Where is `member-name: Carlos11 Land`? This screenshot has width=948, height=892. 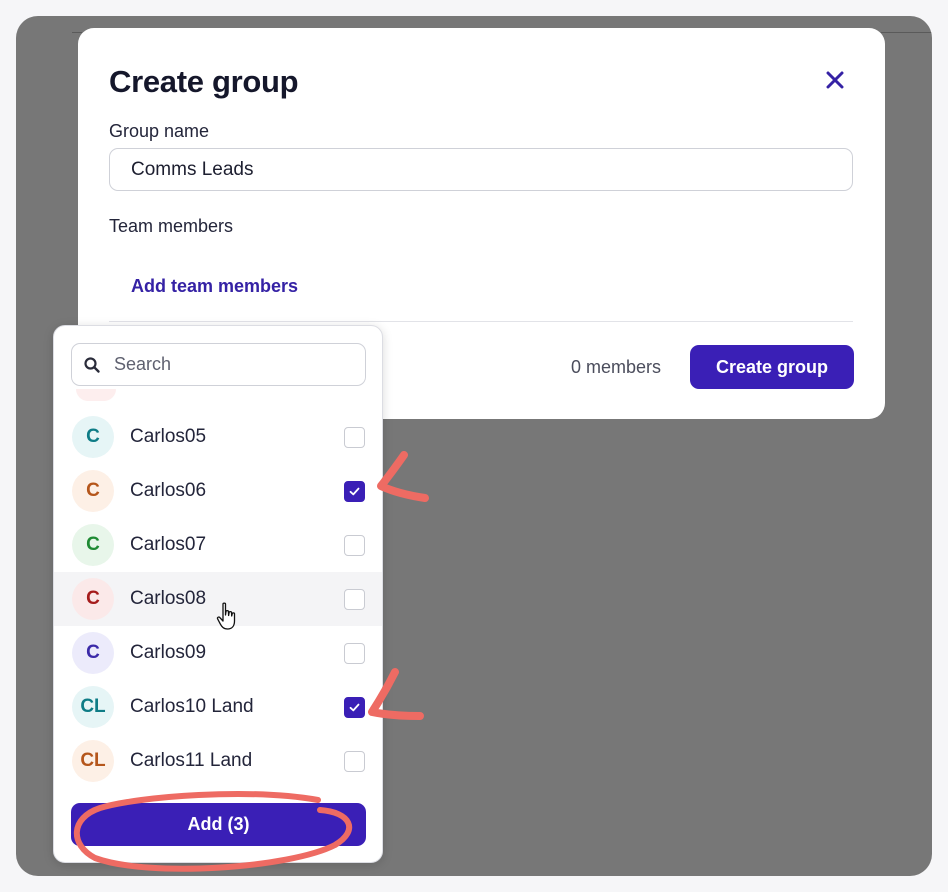 member-name: Carlos11 Land is located at coordinates (191, 760).